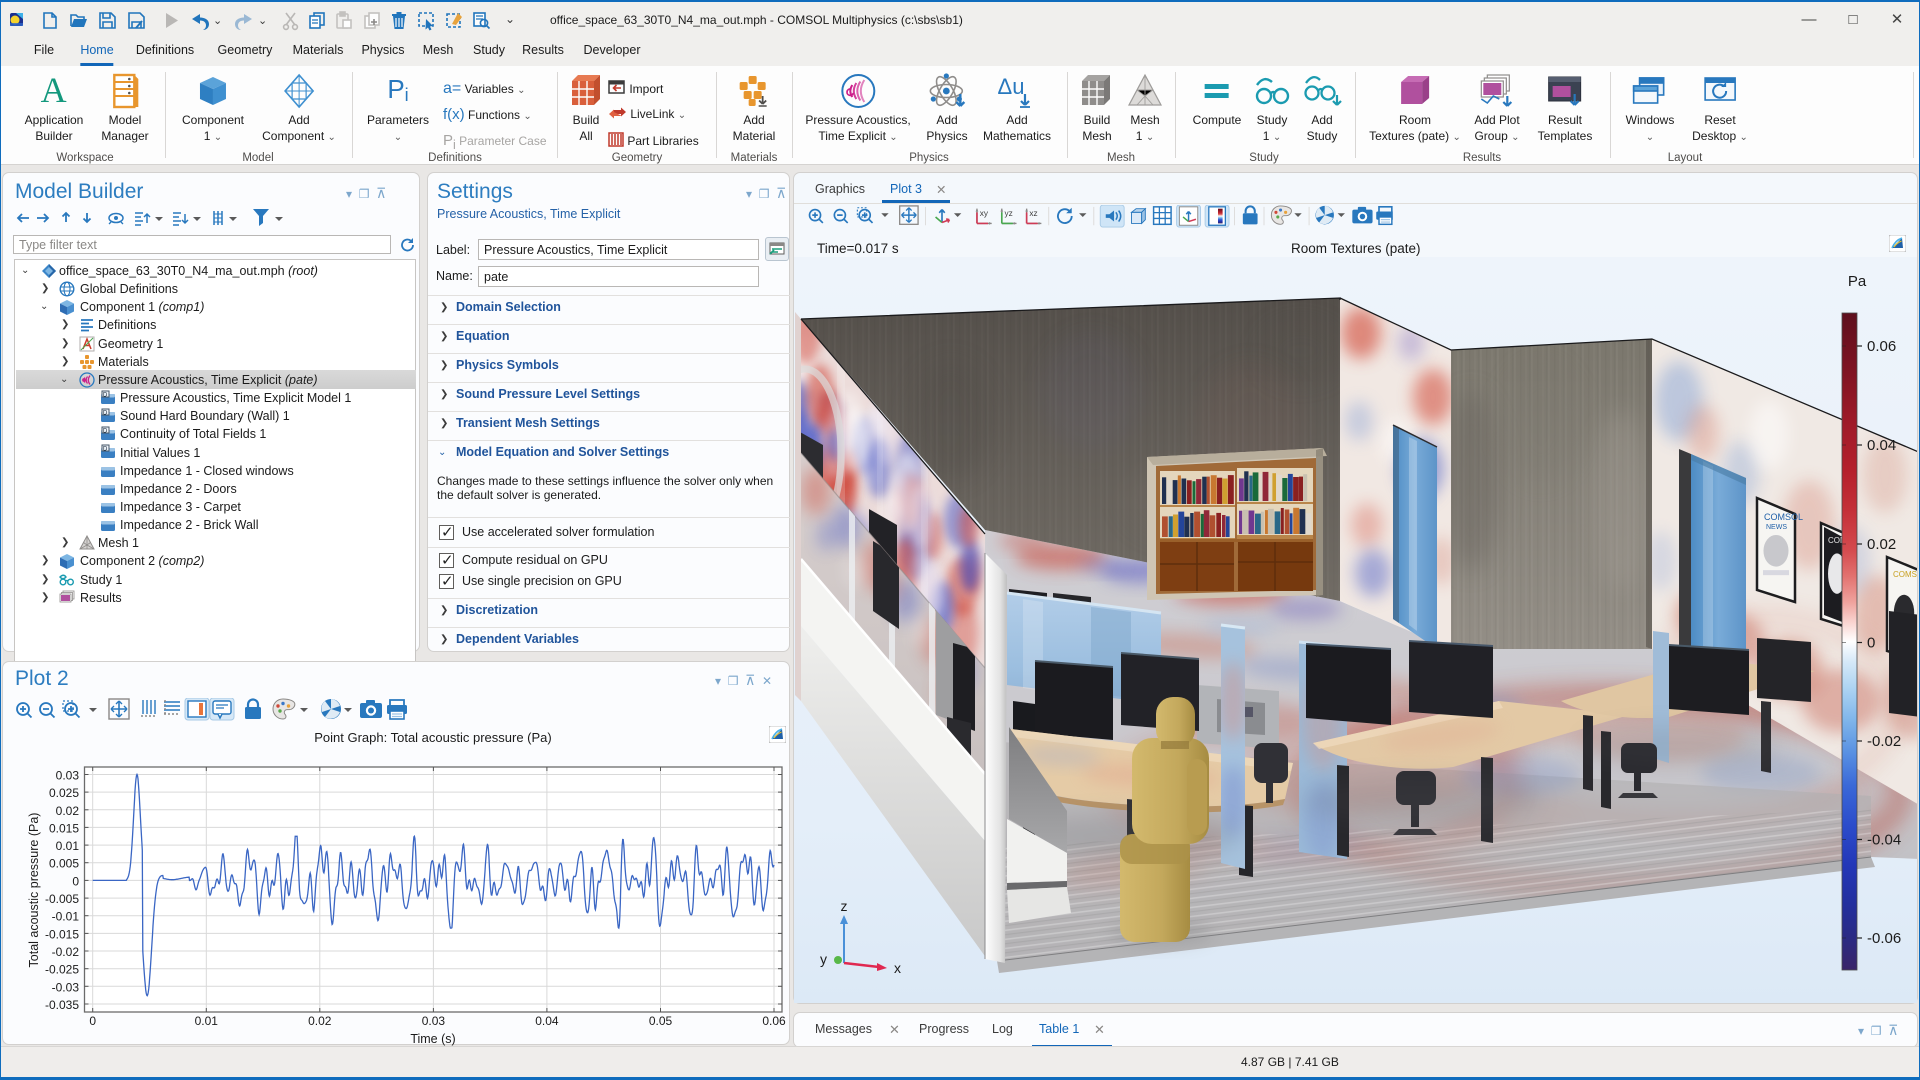 Image resolution: width=1920 pixels, height=1080 pixels. Describe the element at coordinates (1009, 213) in the screenshot. I see `svg-text: yz` at that location.